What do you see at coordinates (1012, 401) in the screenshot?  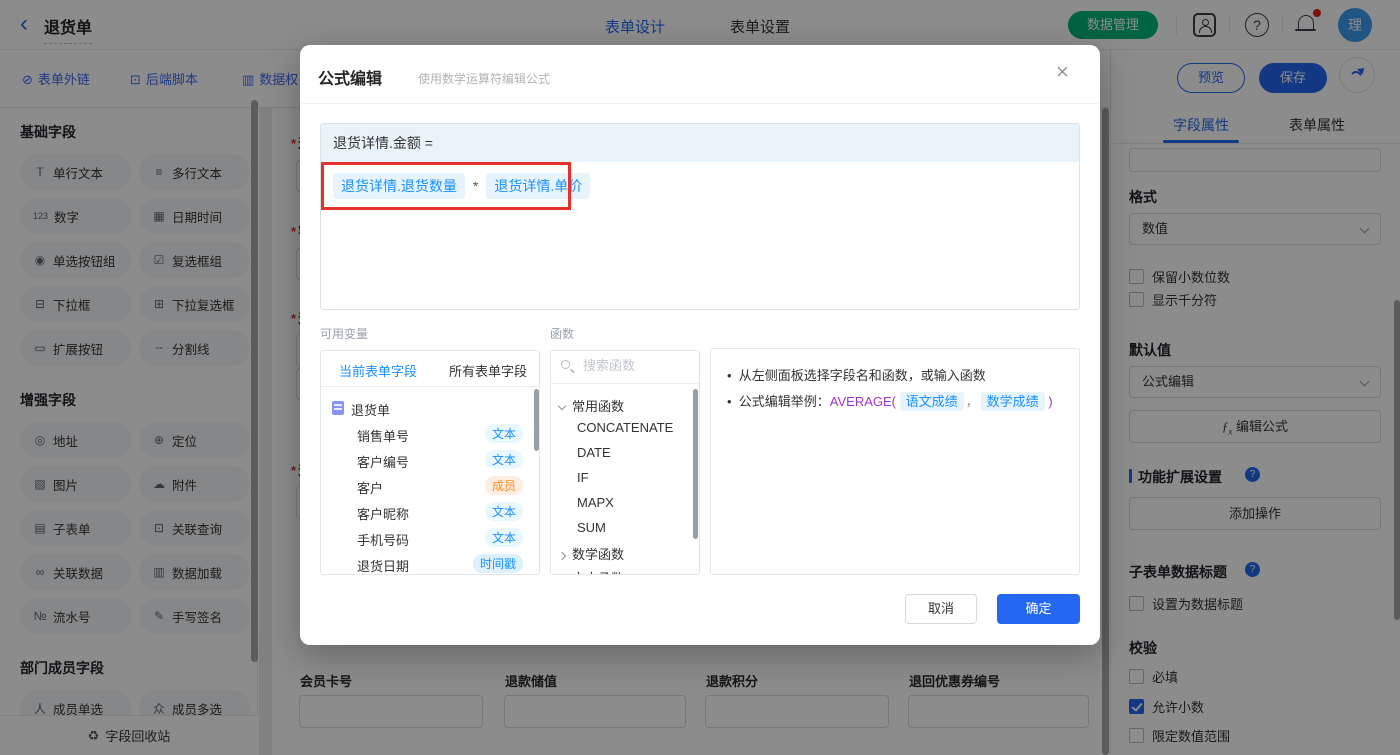 I see `example-arg-token: 数学成绩` at bounding box center [1012, 401].